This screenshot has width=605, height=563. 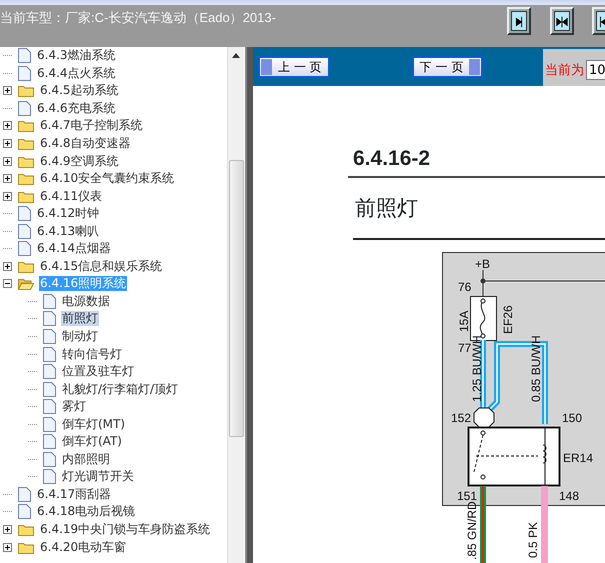 What do you see at coordinates (125, 530) in the screenshot?
I see `tree-item: 6.4.19中央门锁与车身防盗系统` at bounding box center [125, 530].